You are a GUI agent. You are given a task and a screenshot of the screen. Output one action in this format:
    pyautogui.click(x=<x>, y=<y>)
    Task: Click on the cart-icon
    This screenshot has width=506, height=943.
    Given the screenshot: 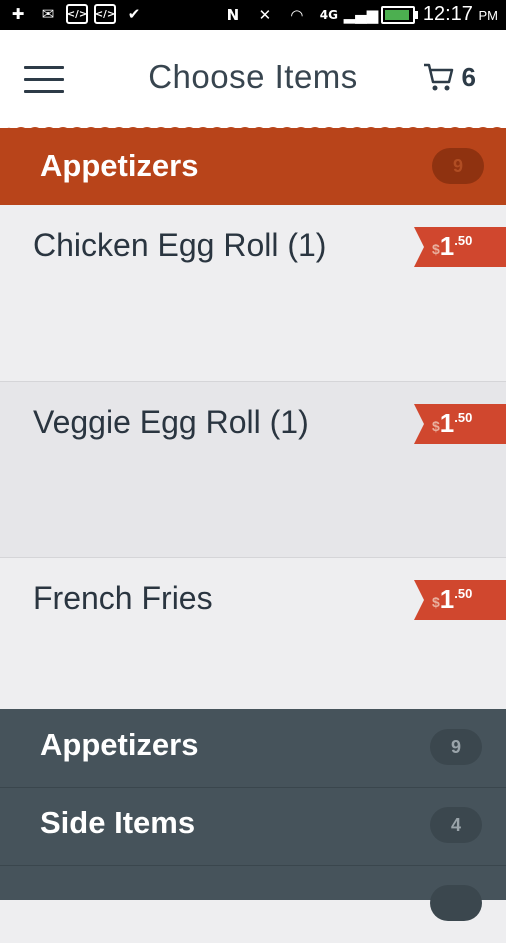 What is the action you would take?
    pyautogui.click(x=438, y=77)
    